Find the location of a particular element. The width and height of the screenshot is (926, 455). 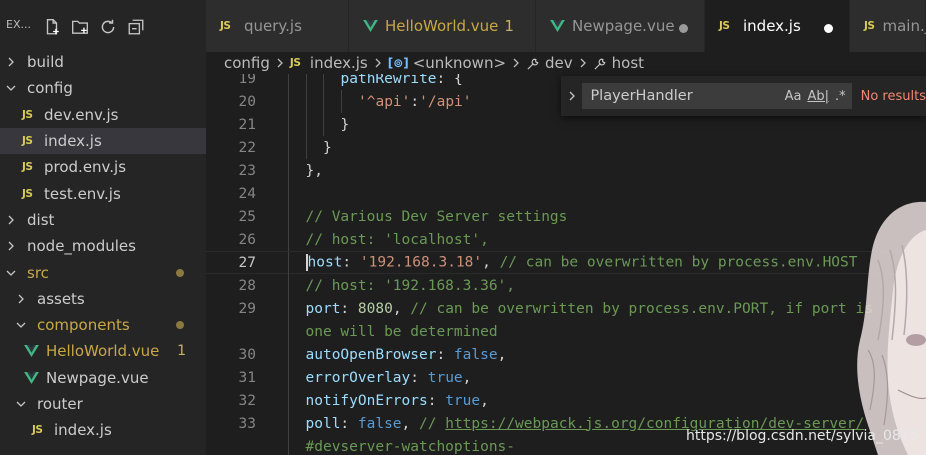

tree-folder: config is located at coordinates (103, 88).